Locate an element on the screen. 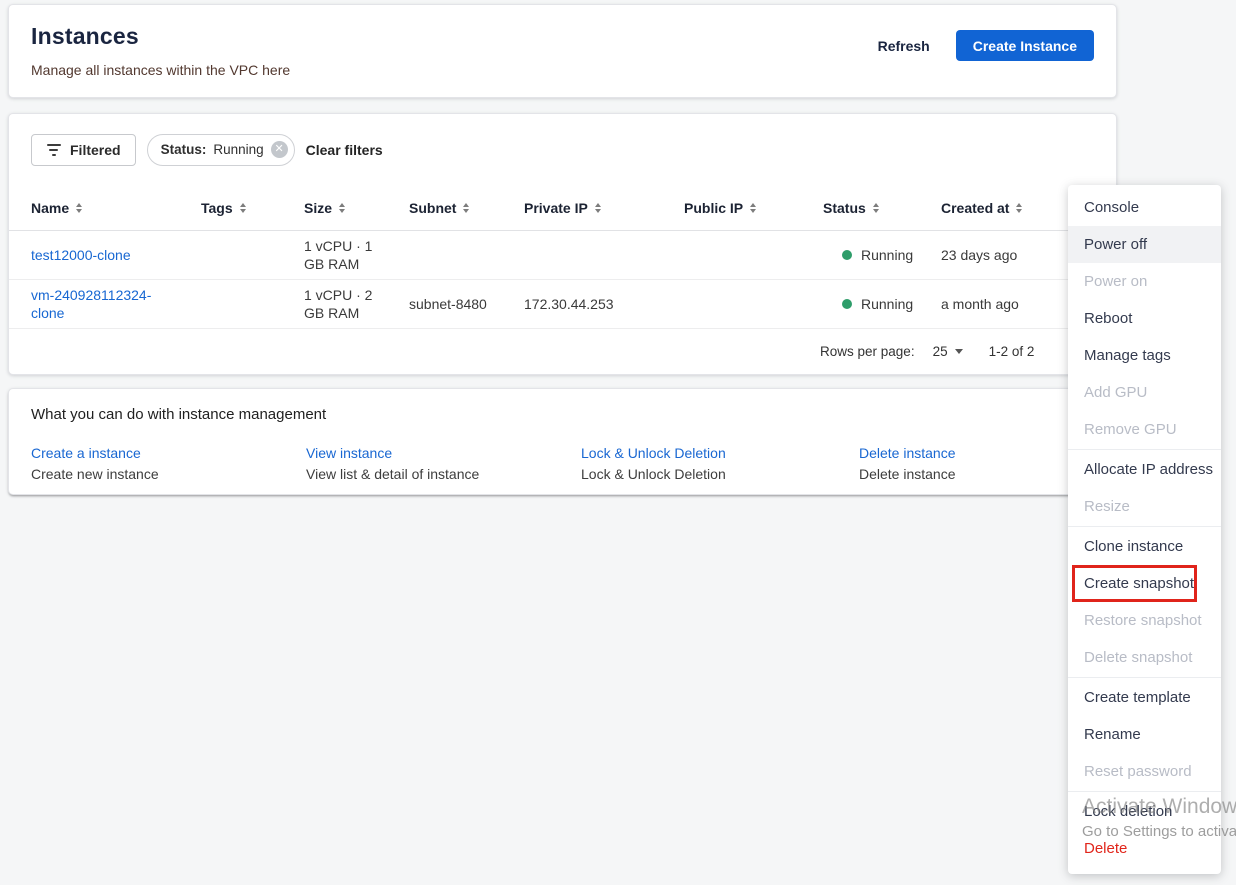 Image resolution: width=1236 pixels, height=885 pixels. column-header-name: Name is located at coordinates (116, 208).